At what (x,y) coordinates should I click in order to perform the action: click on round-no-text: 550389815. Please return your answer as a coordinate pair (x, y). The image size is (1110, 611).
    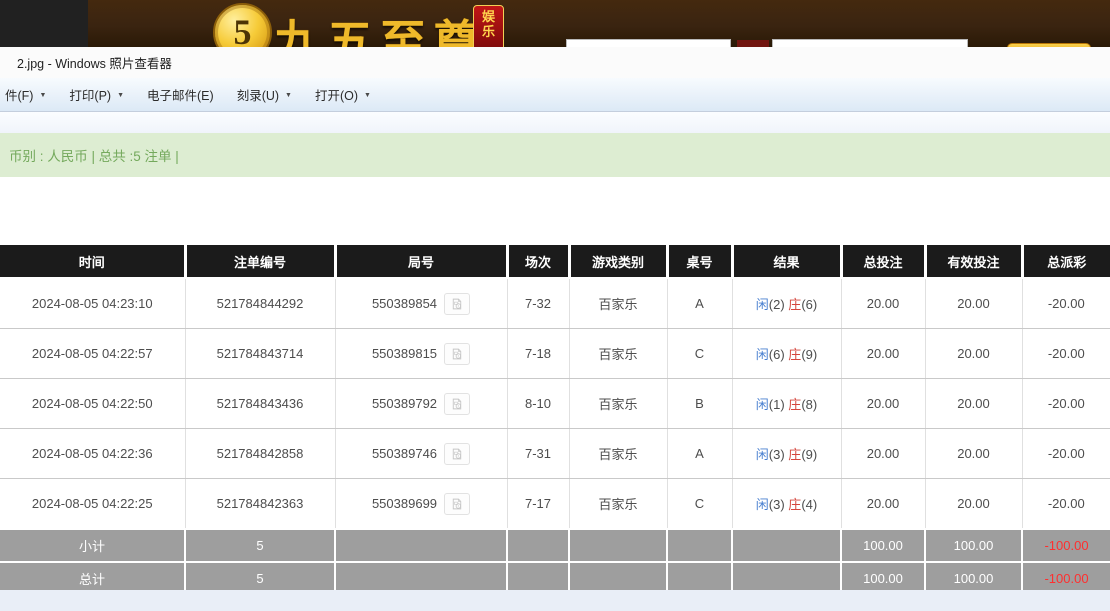
    Looking at the image, I should click on (404, 353).